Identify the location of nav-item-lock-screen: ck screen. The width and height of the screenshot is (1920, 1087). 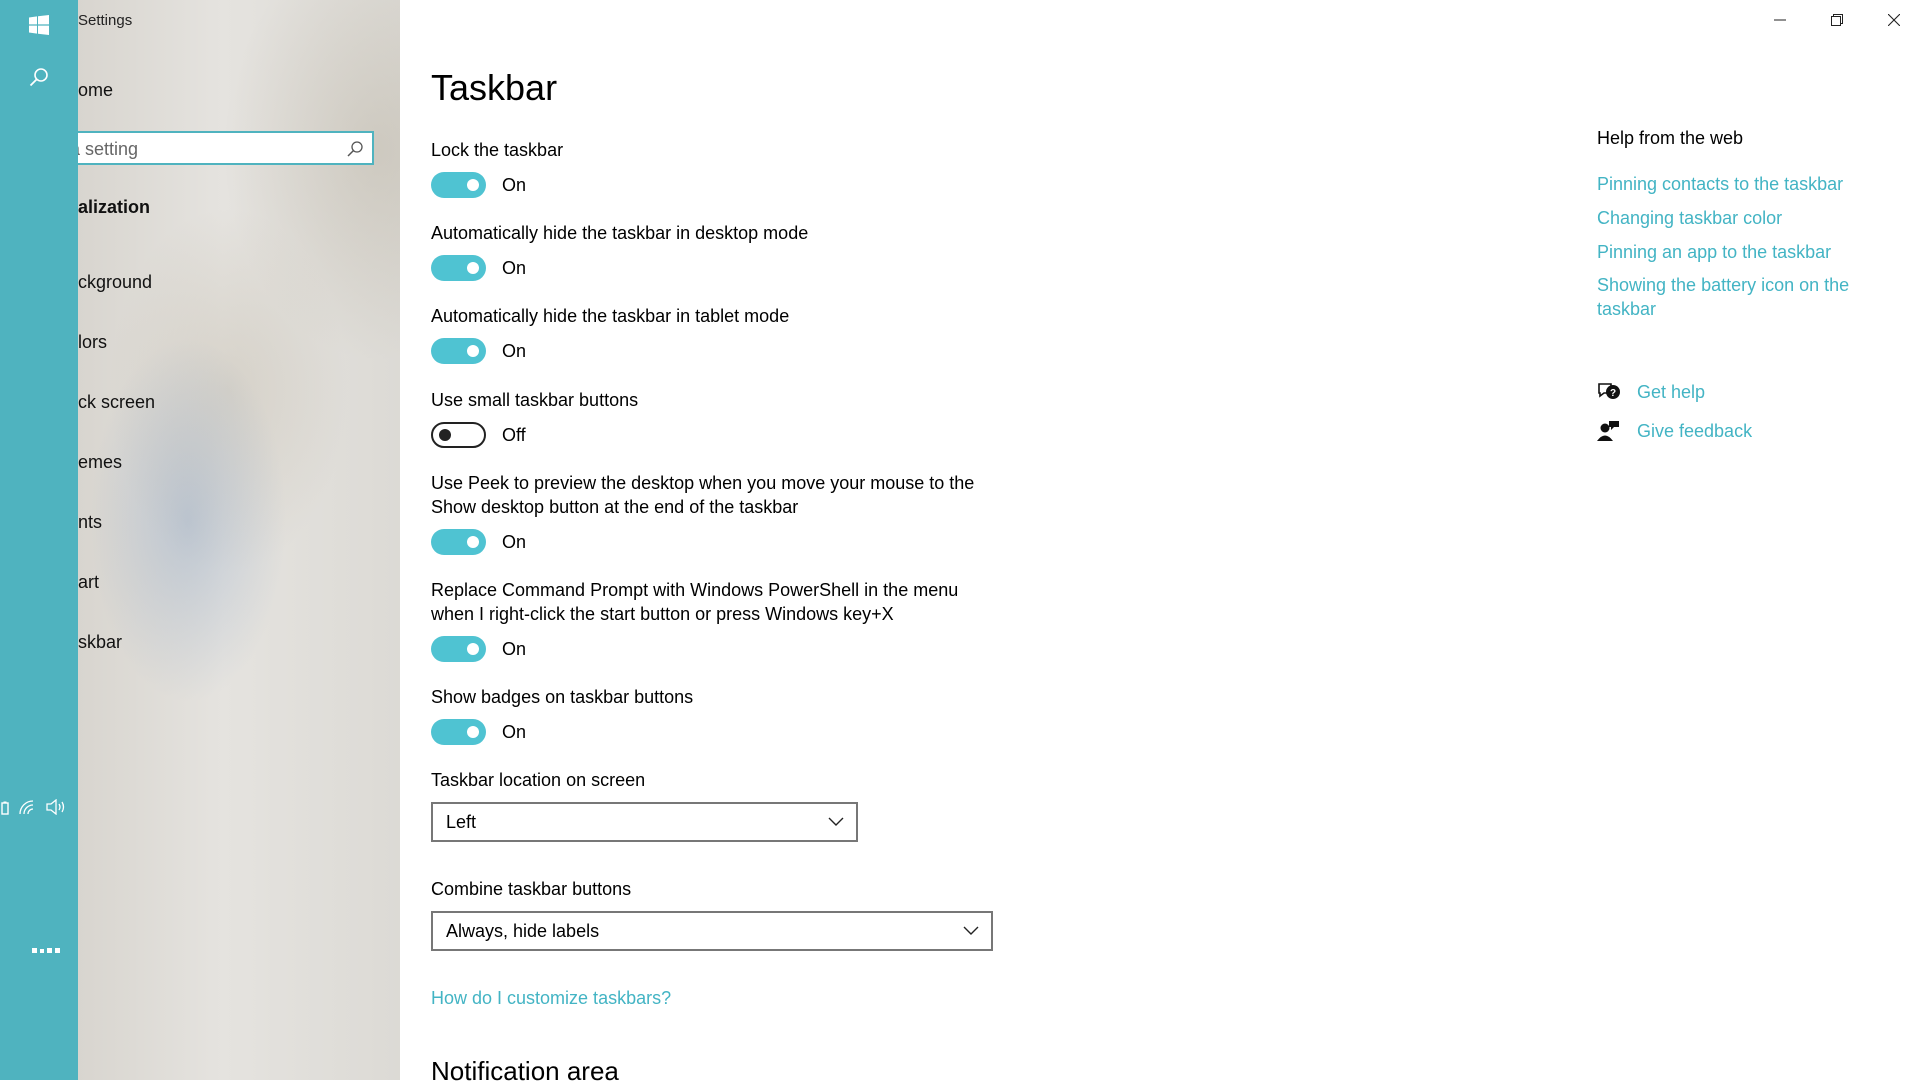
(116, 402).